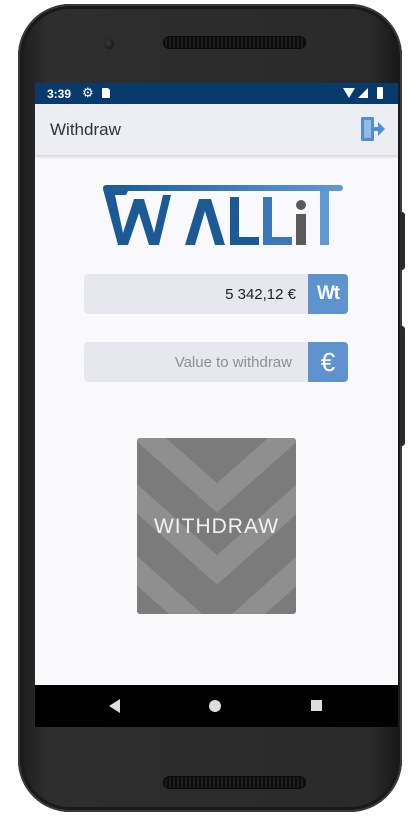  I want to click on power-button, so click(402, 386).